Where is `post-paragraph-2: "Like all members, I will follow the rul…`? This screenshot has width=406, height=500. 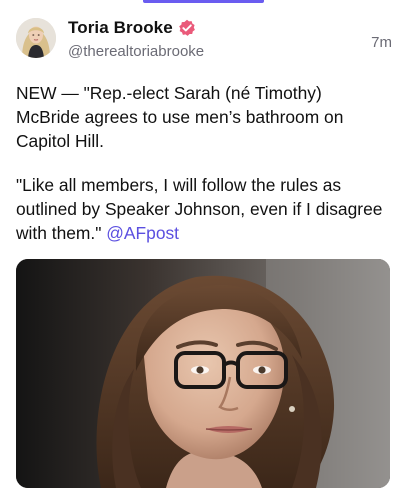
post-paragraph-2: "Like all members, I will follow the rul… is located at coordinates (202, 209).